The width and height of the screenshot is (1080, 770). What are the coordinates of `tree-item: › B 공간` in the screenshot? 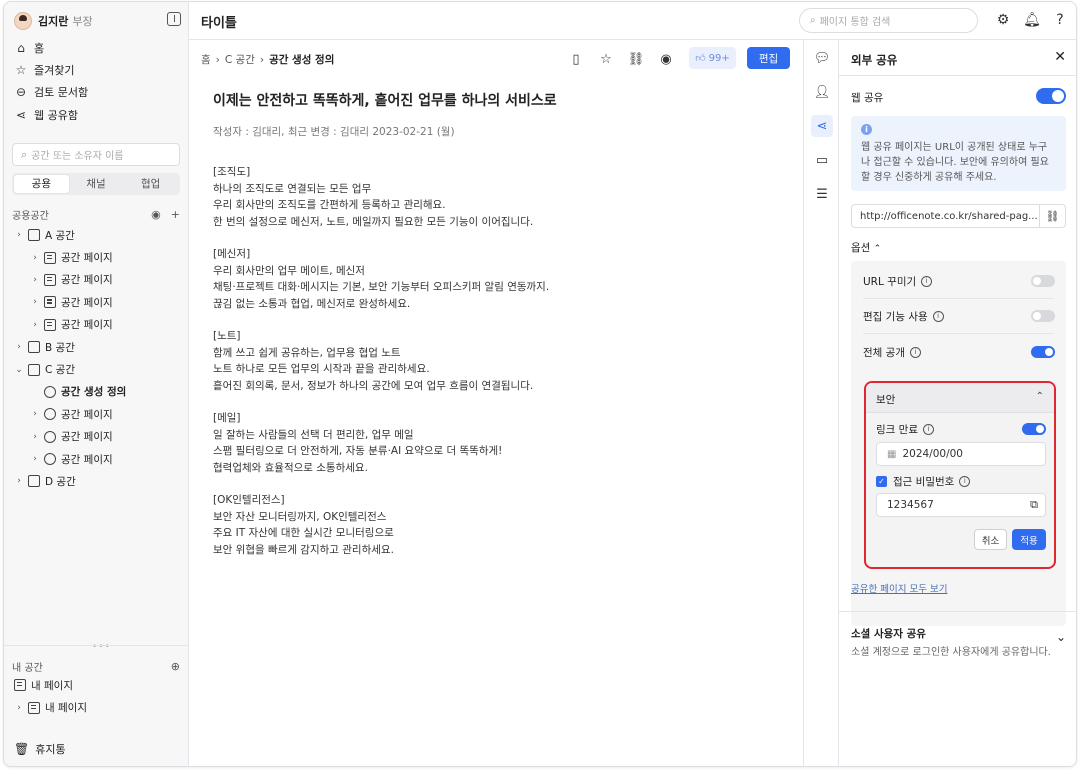 It's located at (96, 347).